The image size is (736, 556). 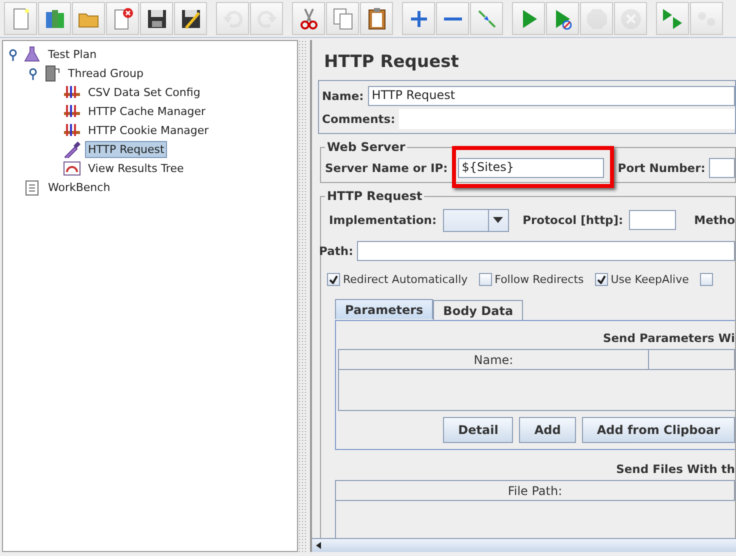 I want to click on checkbox-label: Follow Redirects, so click(x=539, y=279).